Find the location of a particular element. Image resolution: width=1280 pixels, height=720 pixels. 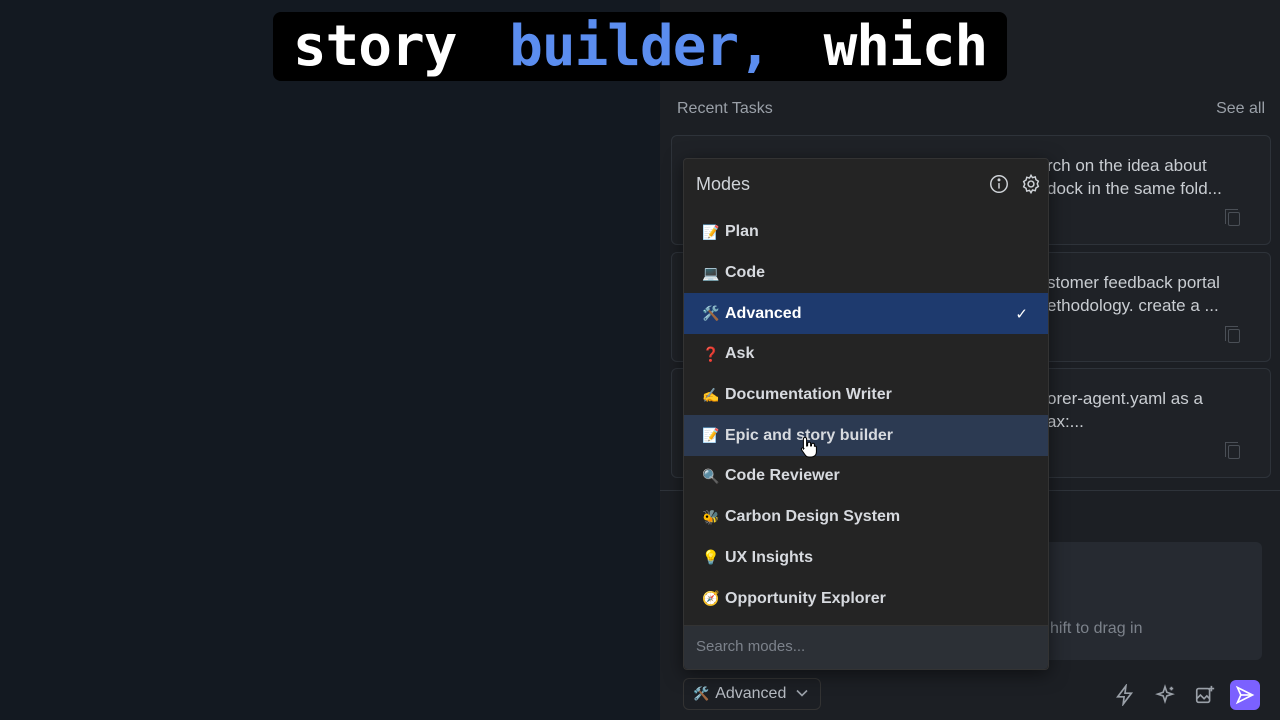

caption-word-2: builder, is located at coordinates (640, 46).